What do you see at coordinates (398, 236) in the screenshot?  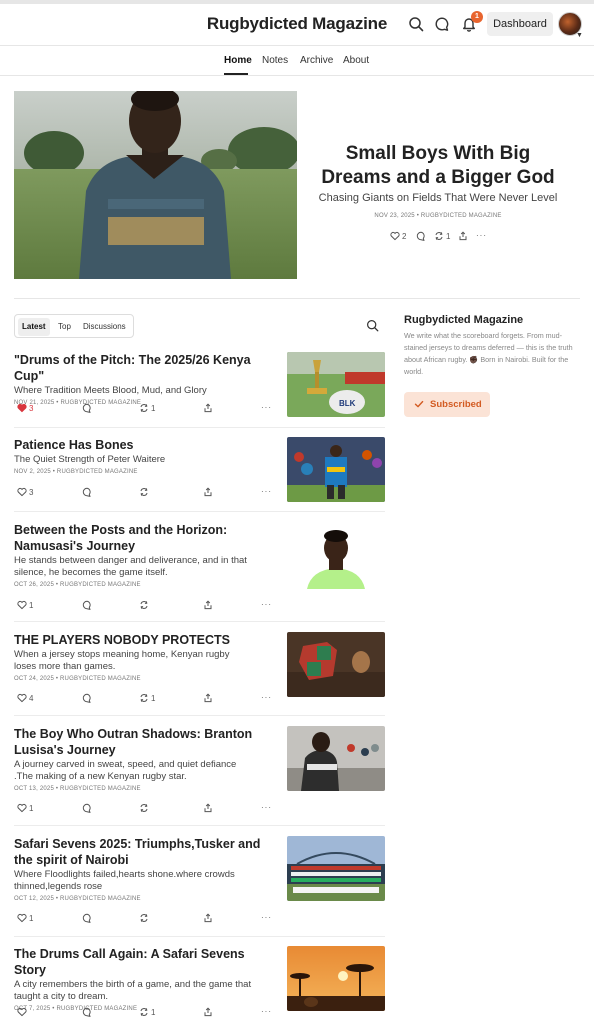 I see `hero-like-button: 2` at bounding box center [398, 236].